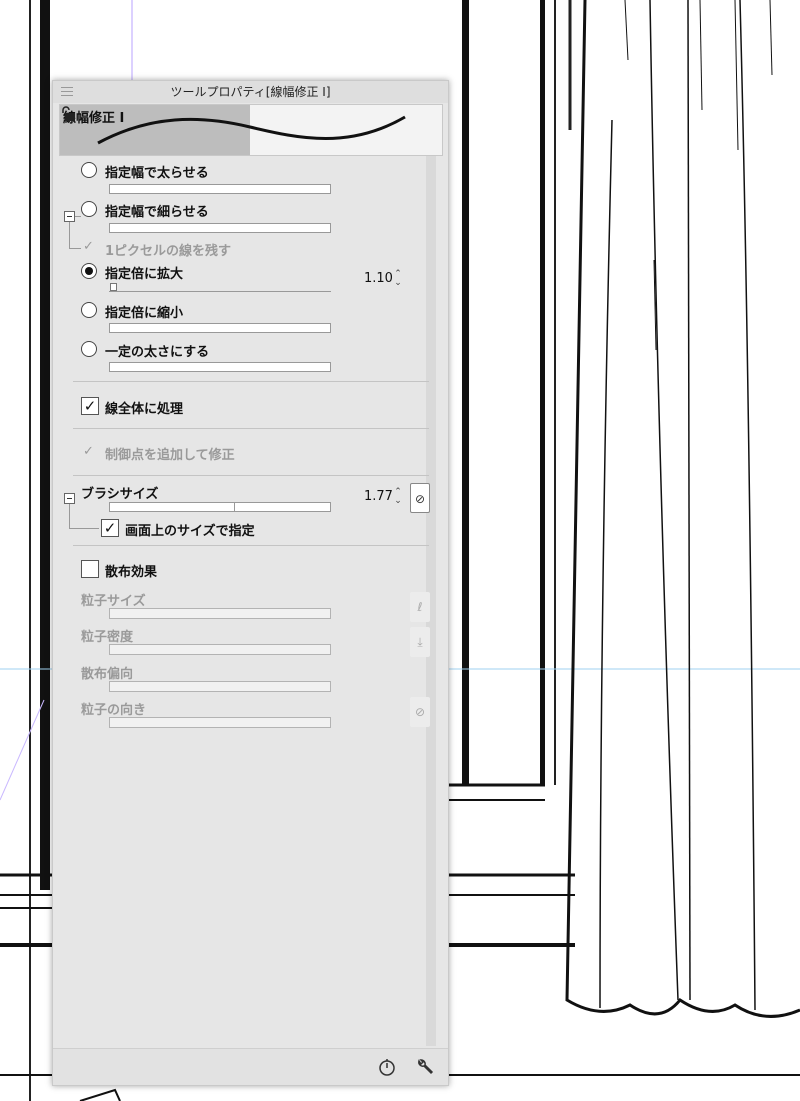  Describe the element at coordinates (190, 531) in the screenshot. I see `screen-size-label: 画面上のサイズで指定` at that location.